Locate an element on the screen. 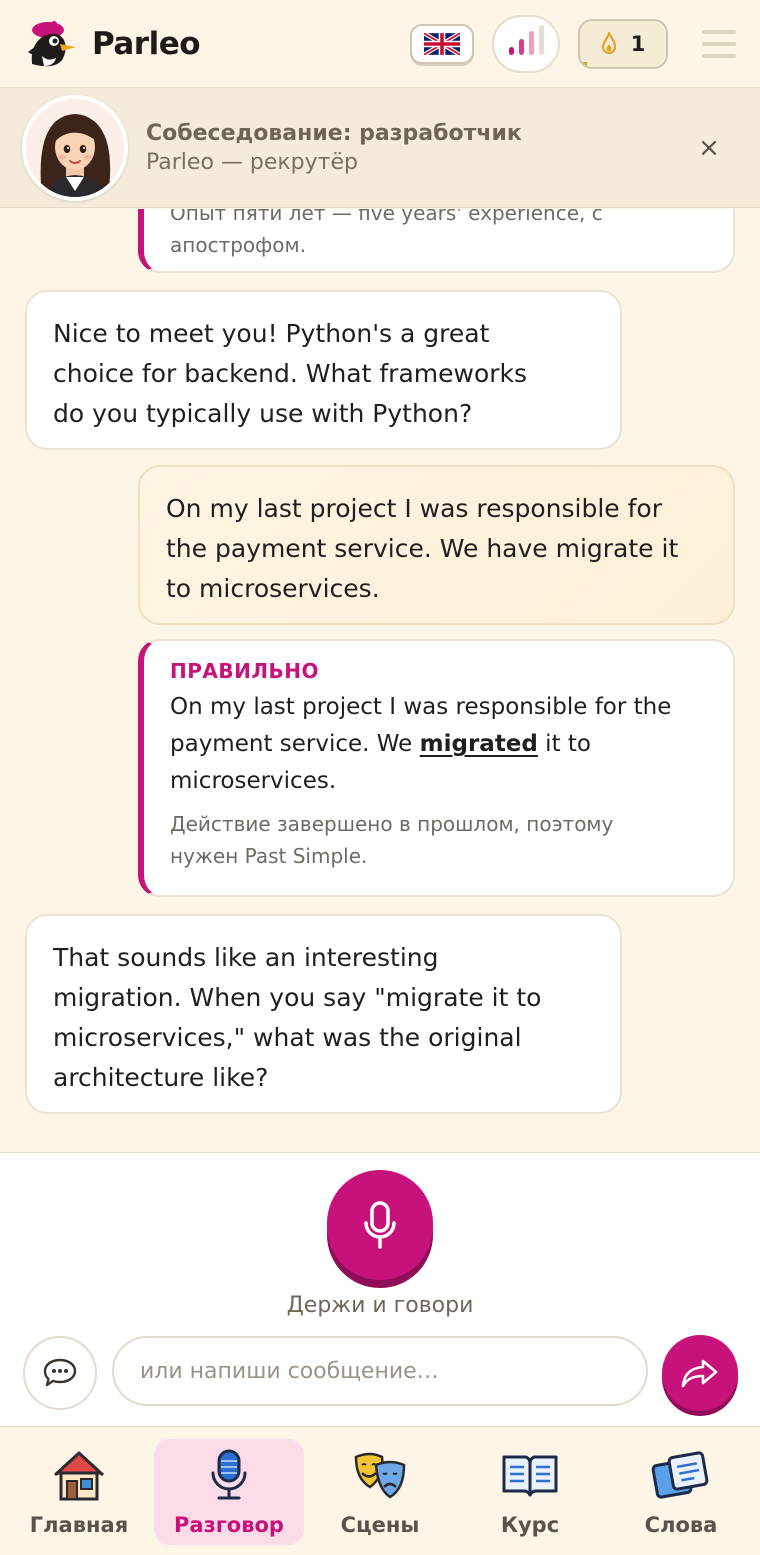 The height and width of the screenshot is (1555, 760). bot-message-line: choice for backend. What frameworks is located at coordinates (290, 373).